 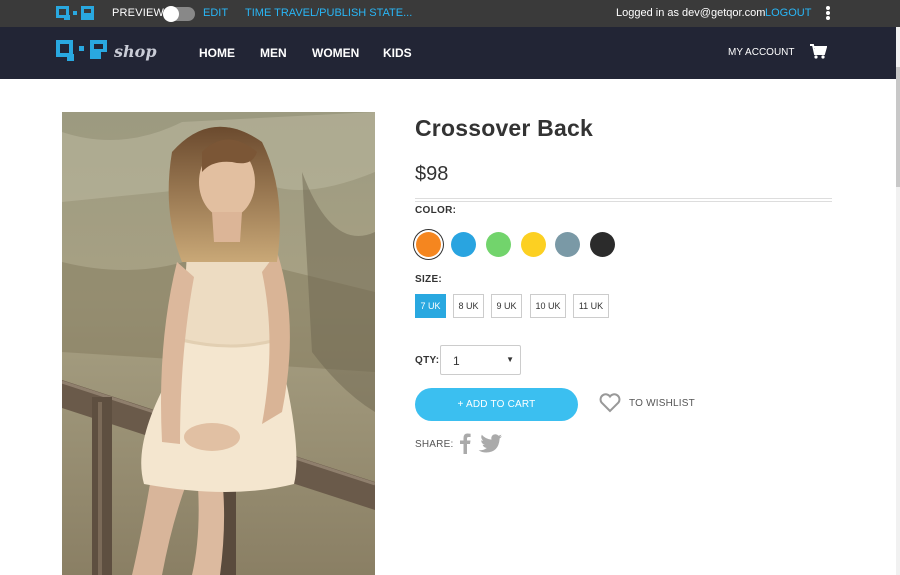 What do you see at coordinates (138, 13) in the screenshot?
I see `preview-label: PREVIEW` at bounding box center [138, 13].